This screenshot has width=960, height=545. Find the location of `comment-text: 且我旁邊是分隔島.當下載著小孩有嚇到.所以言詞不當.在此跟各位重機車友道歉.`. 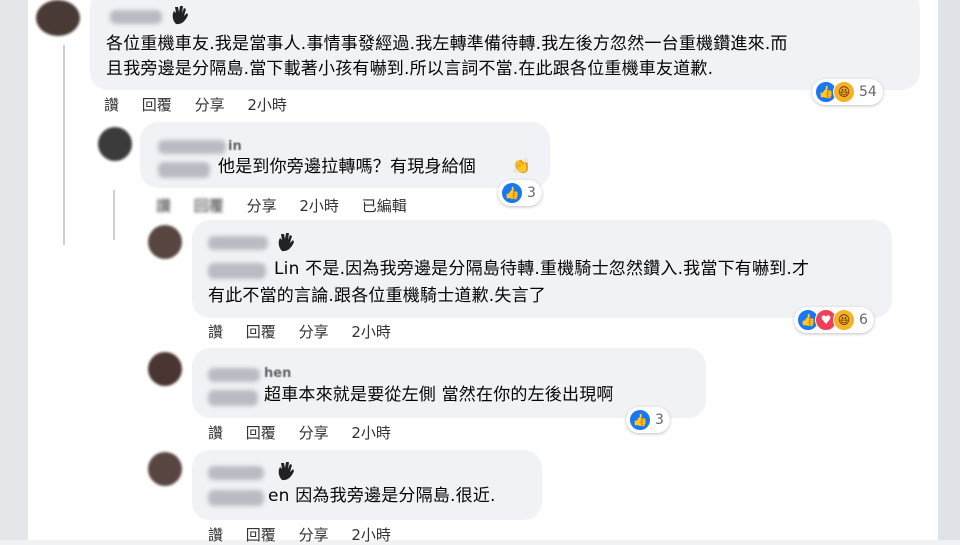

comment-text: 且我旁邊是分隔島.當下載著小孩有嚇到.所以言詞不當.在此跟各位重機車友道歉. is located at coordinates (410, 69).